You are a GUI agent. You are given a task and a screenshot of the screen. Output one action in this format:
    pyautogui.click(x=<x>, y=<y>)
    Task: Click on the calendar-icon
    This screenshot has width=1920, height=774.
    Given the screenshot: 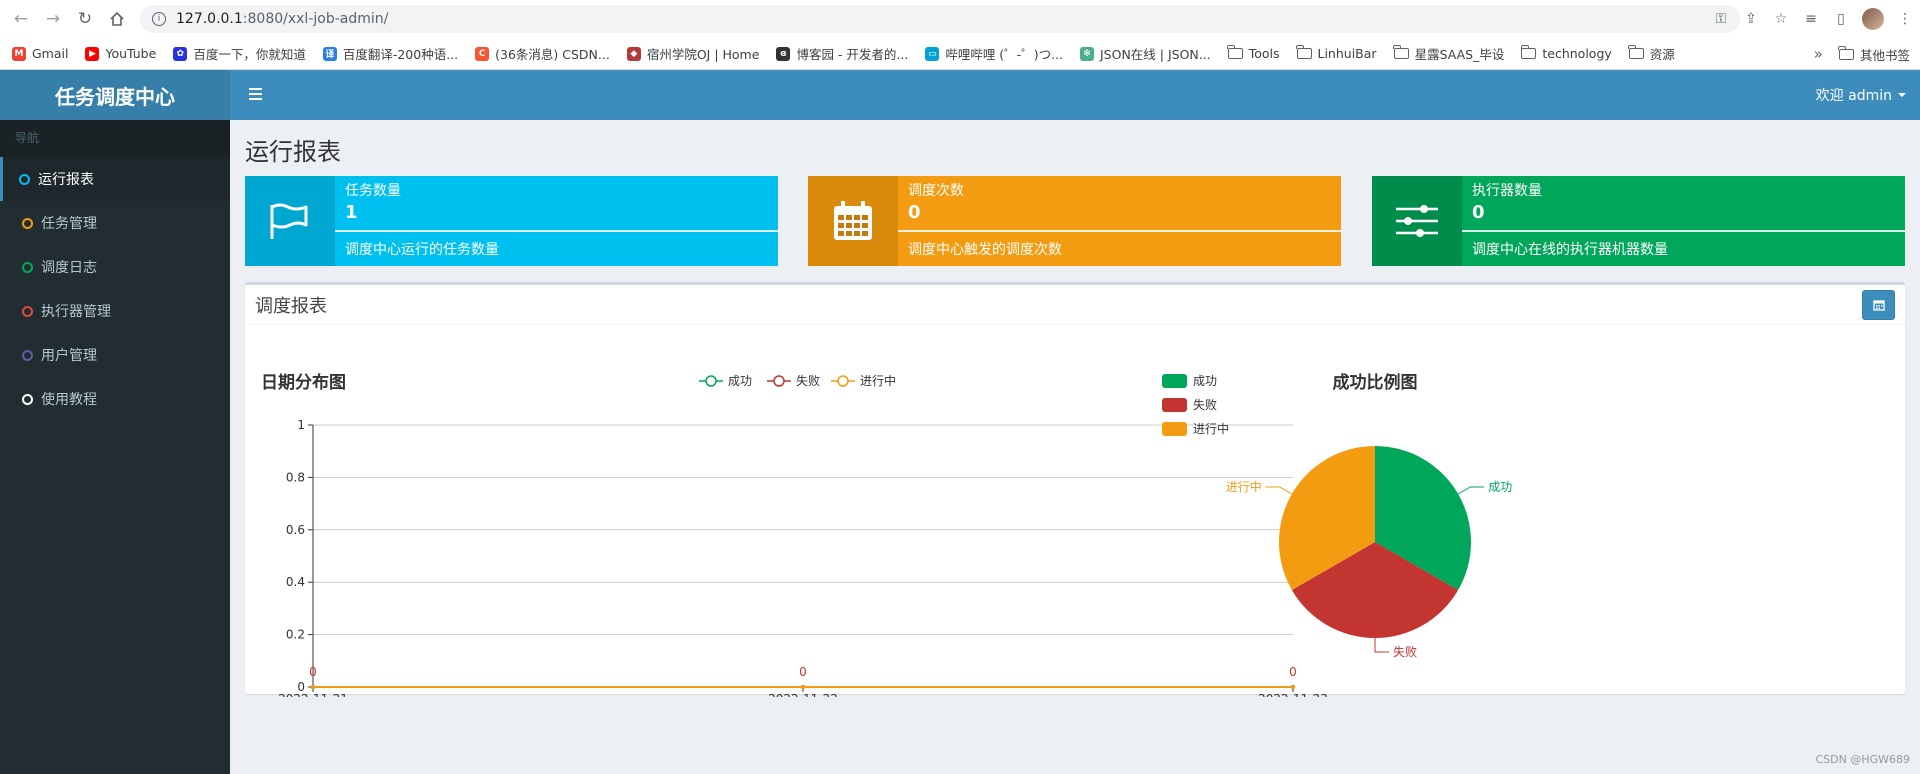 What is the action you would take?
    pyautogui.click(x=1878, y=305)
    